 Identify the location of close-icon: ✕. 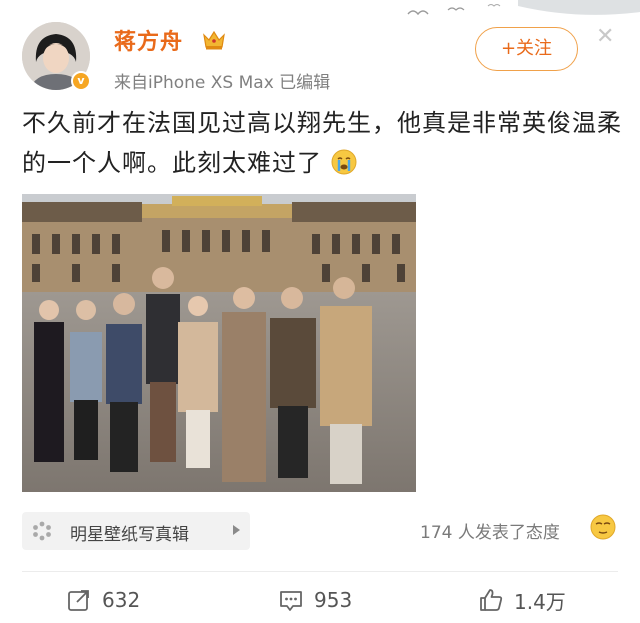
(605, 37).